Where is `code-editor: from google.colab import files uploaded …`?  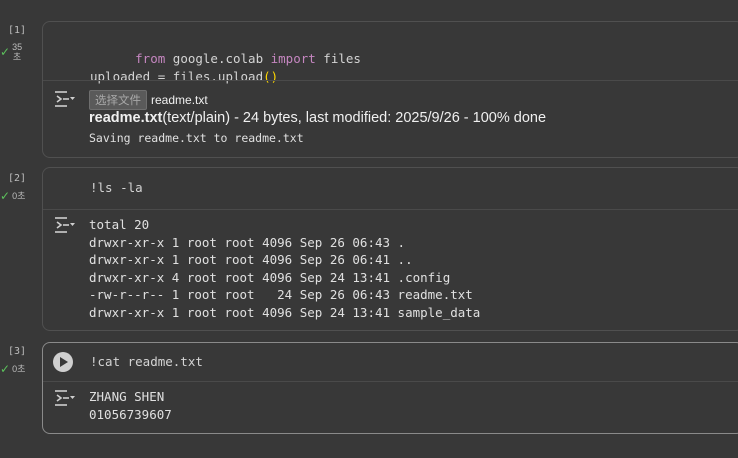
code-editor: from google.colab import files uploaded … is located at coordinates (225, 59).